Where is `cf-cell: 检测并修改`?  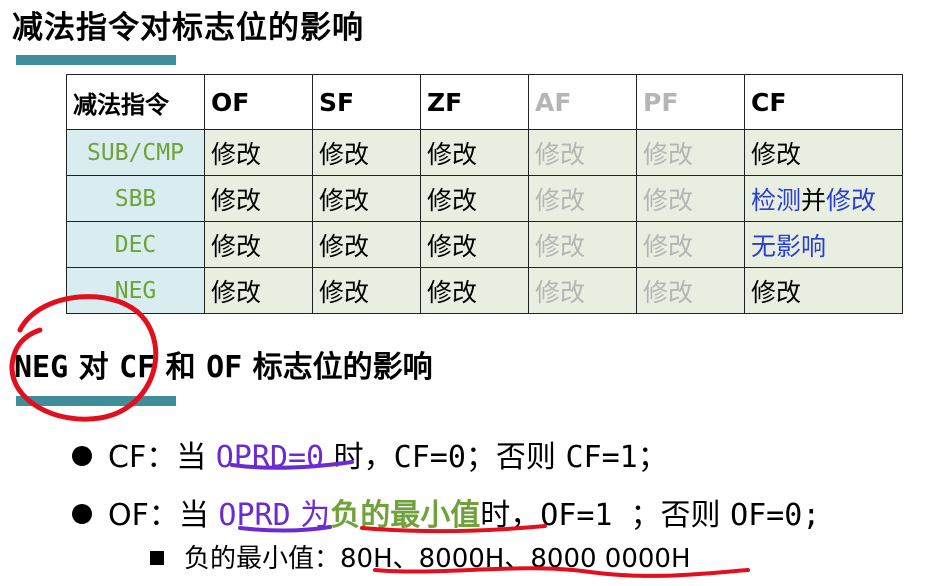 cf-cell: 检测并修改 is located at coordinates (823, 198).